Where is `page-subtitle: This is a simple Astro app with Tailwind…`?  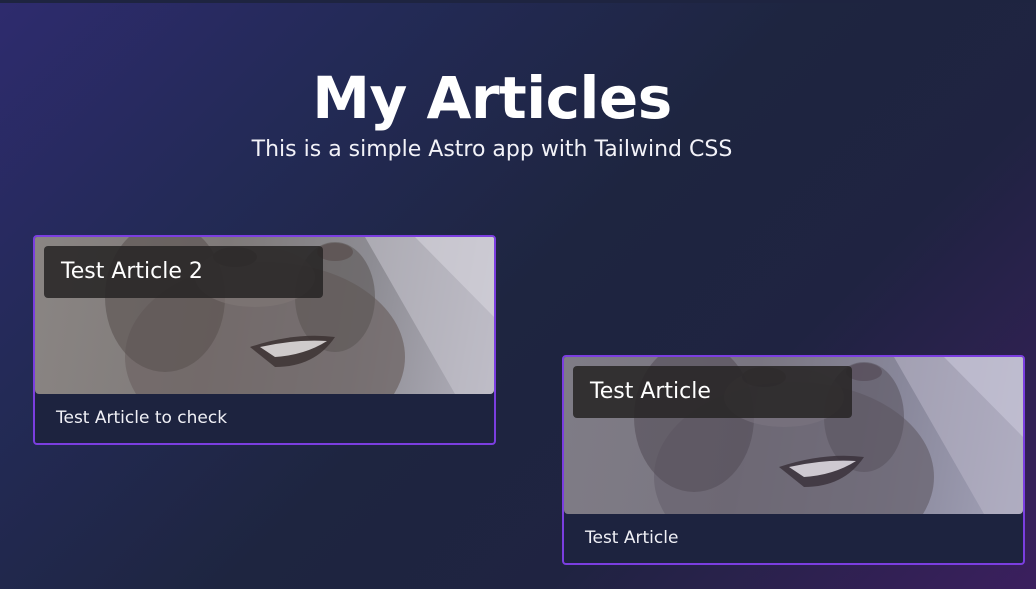 page-subtitle: This is a simple Astro app with Tailwind… is located at coordinates (492, 149).